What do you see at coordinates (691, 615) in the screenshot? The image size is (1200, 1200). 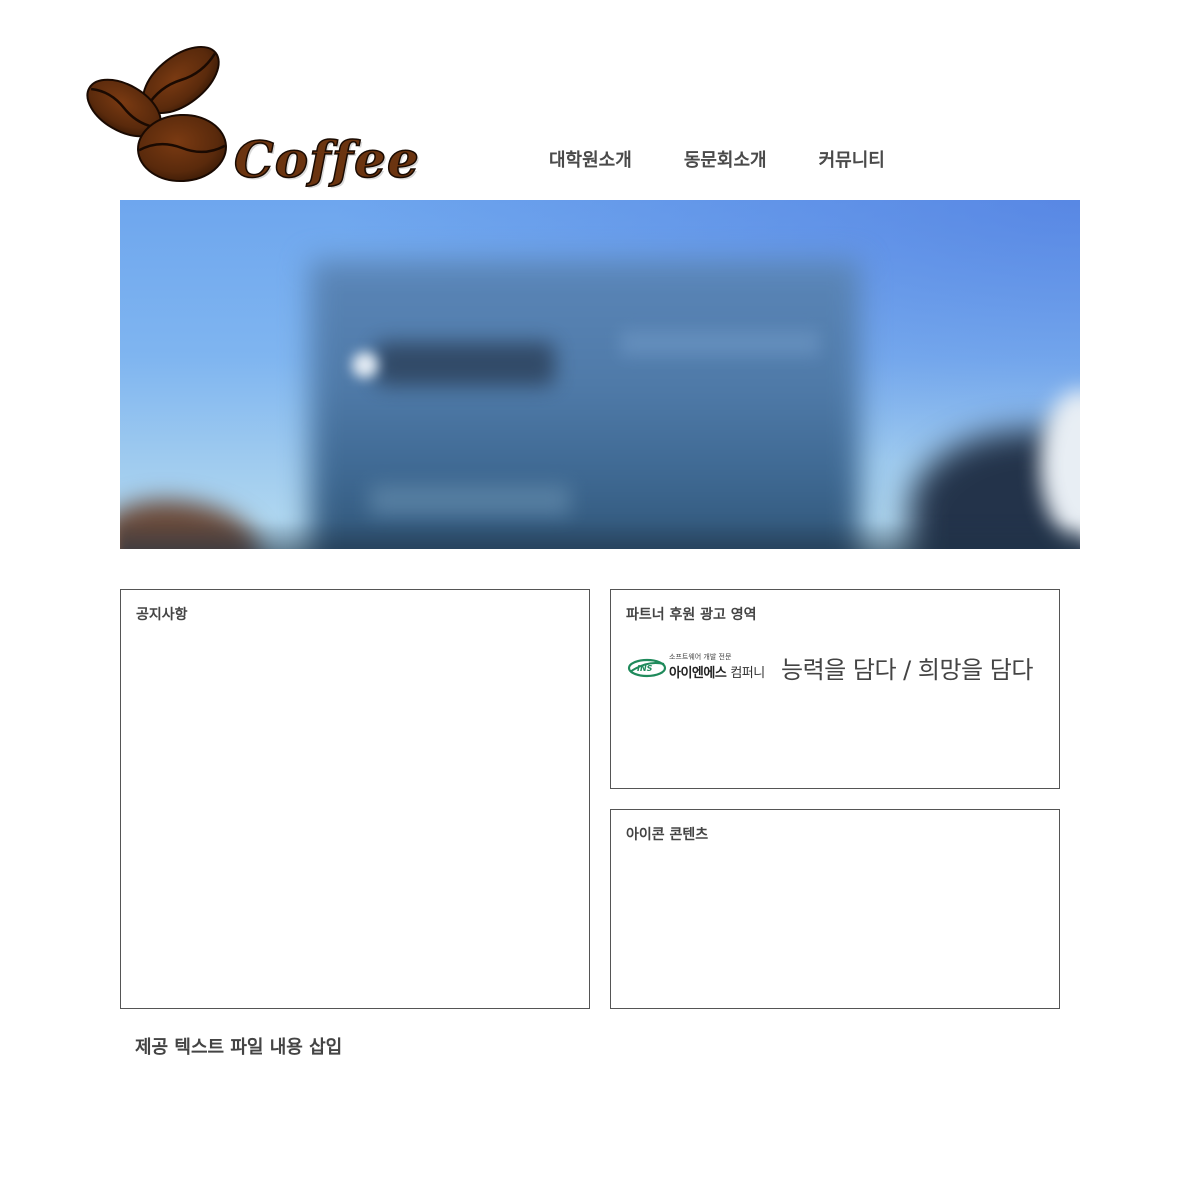 I see `partner-ad-title: 파트너 후원 광고 영역` at bounding box center [691, 615].